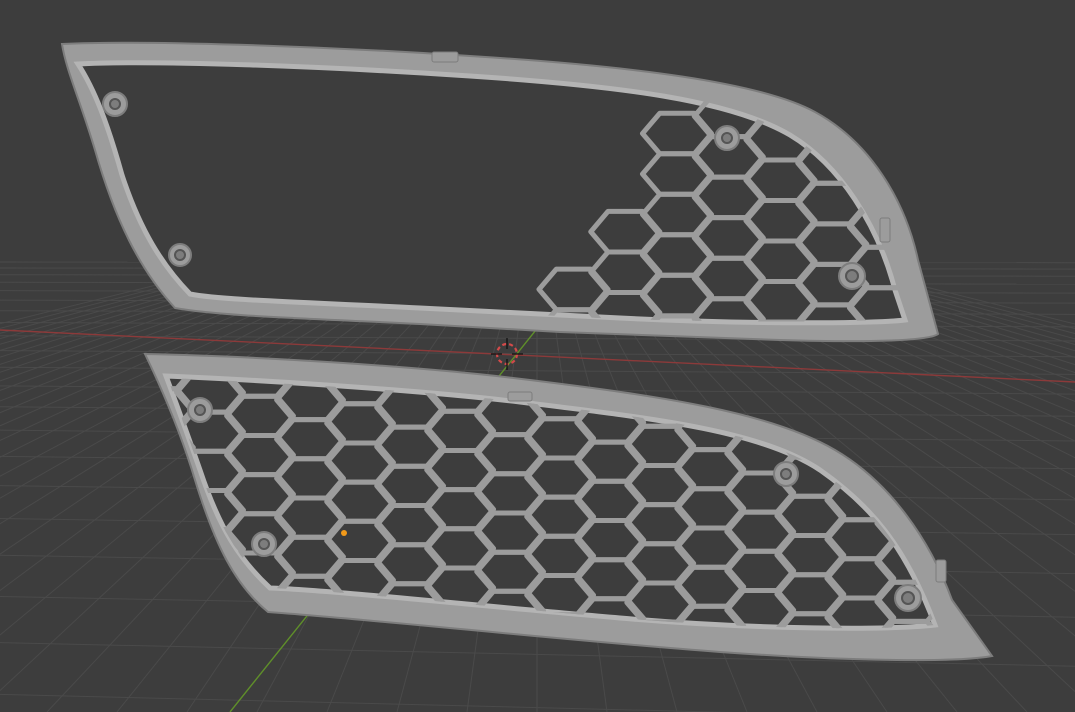 Image resolution: width=1075 pixels, height=712 pixels. Describe the element at coordinates (520, 396) in the screenshot. I see `lower-clip-tab` at that location.